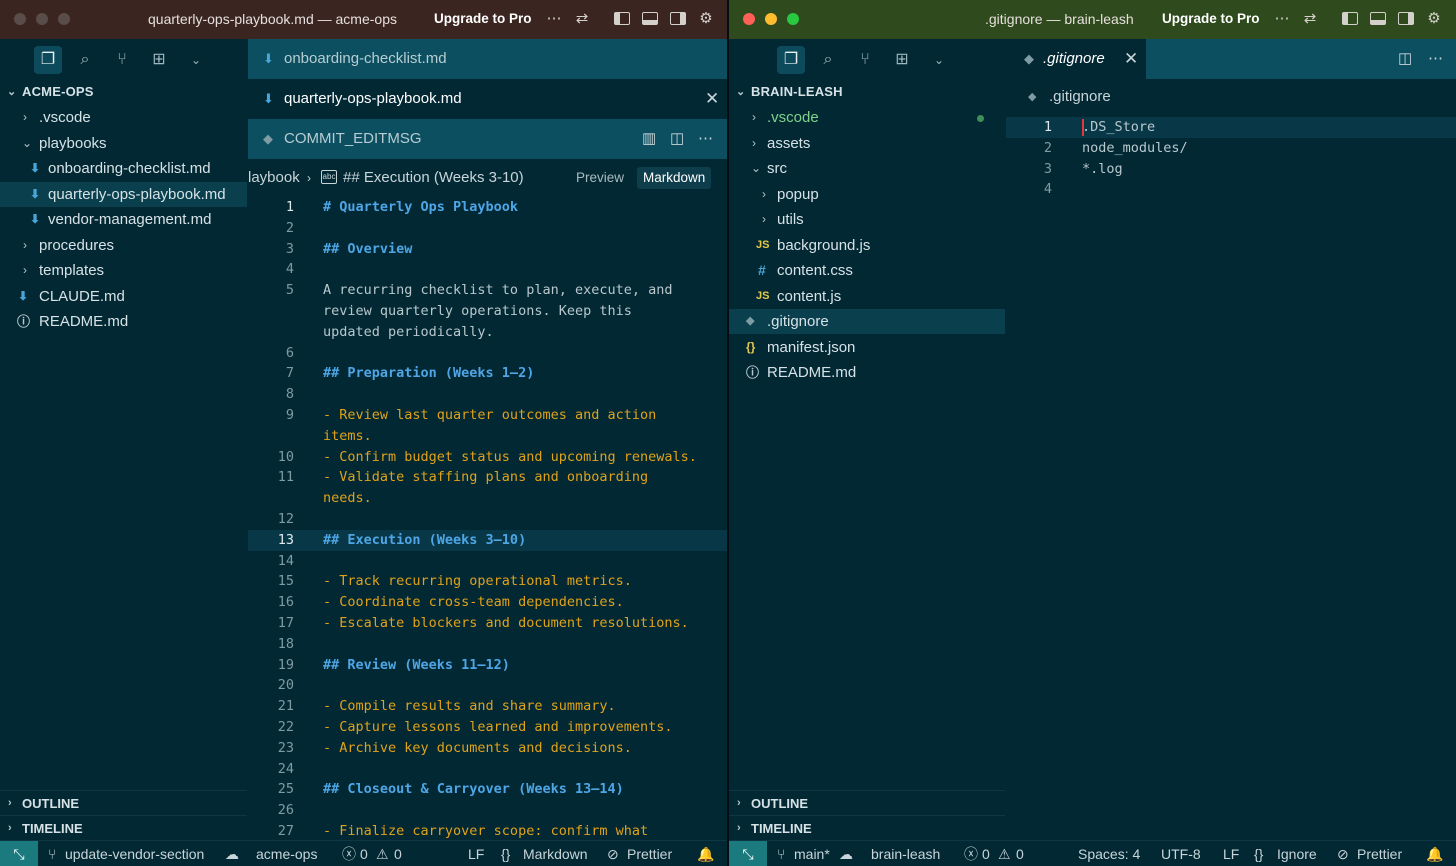 The height and width of the screenshot is (866, 1456). Describe the element at coordinates (867, 321) in the screenshot. I see `tree-item-gitignore: ◆ .gitignore` at that location.